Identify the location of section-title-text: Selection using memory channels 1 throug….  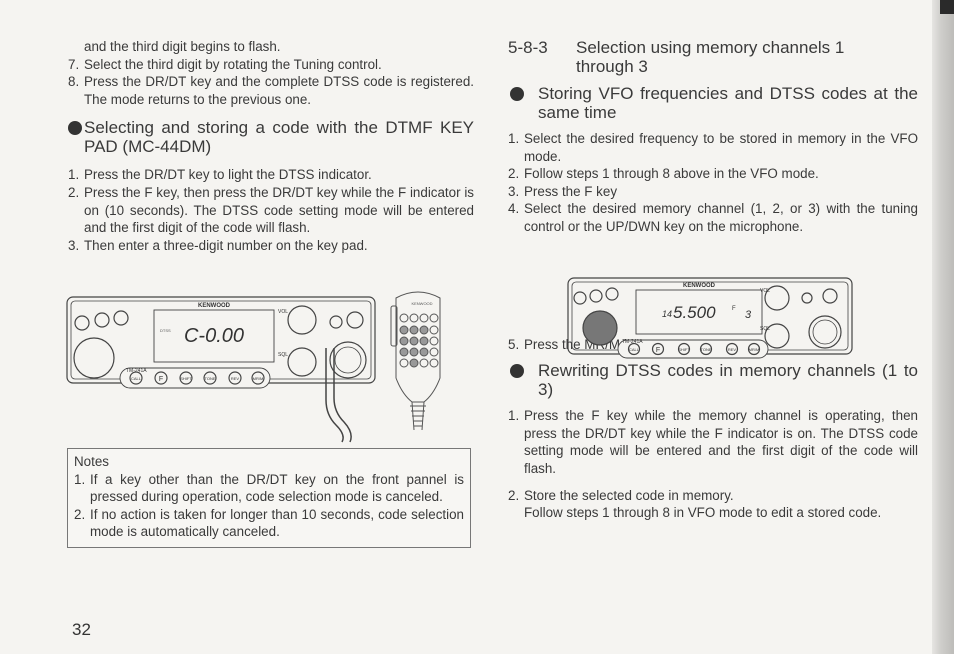
(710, 57).